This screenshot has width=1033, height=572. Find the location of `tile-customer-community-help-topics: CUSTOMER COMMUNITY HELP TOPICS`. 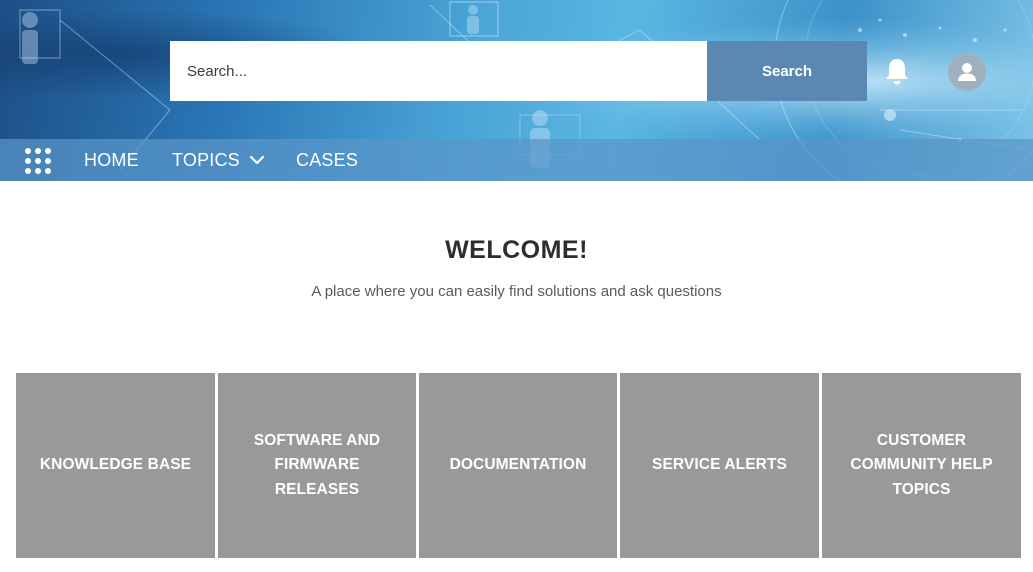

tile-customer-community-help-topics: CUSTOMER COMMUNITY HELP TOPICS is located at coordinates (921, 465).